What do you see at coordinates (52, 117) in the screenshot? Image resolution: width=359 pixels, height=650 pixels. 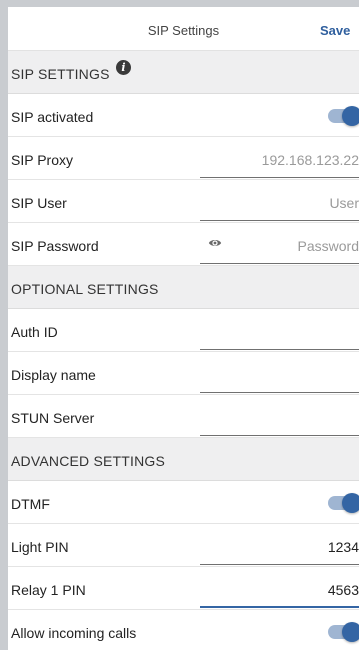 I see `row-label: SIP activated` at bounding box center [52, 117].